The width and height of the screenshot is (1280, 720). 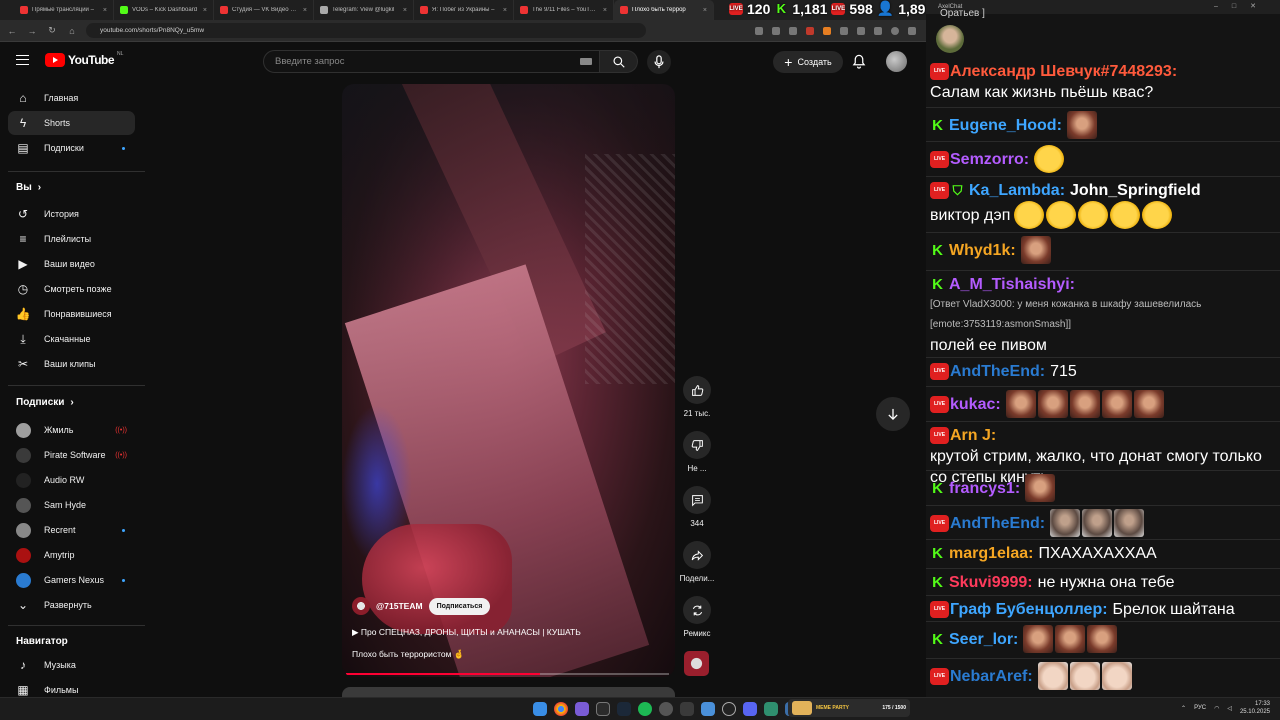 I want to click on channel-avatar, so click(x=361, y=606).